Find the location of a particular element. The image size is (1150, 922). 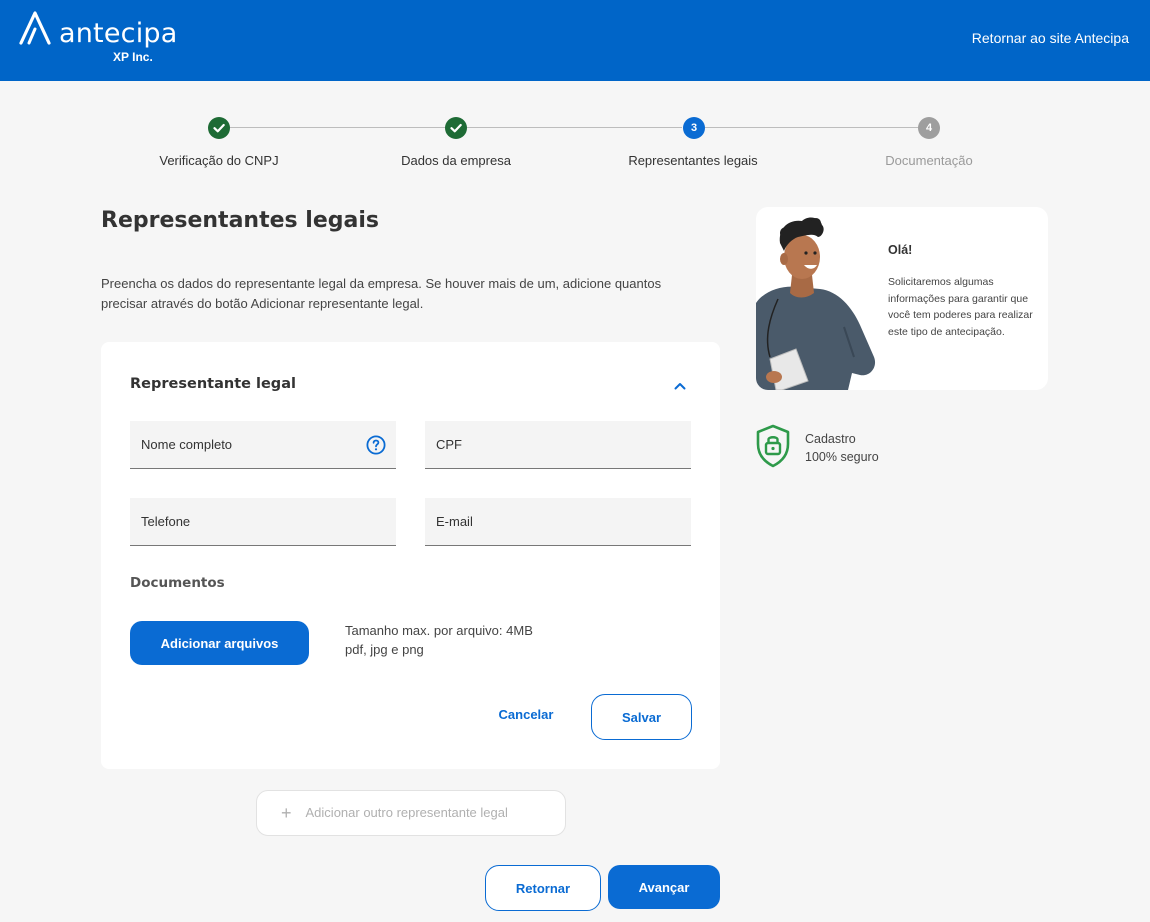

person-illustration is located at coordinates (816, 303).